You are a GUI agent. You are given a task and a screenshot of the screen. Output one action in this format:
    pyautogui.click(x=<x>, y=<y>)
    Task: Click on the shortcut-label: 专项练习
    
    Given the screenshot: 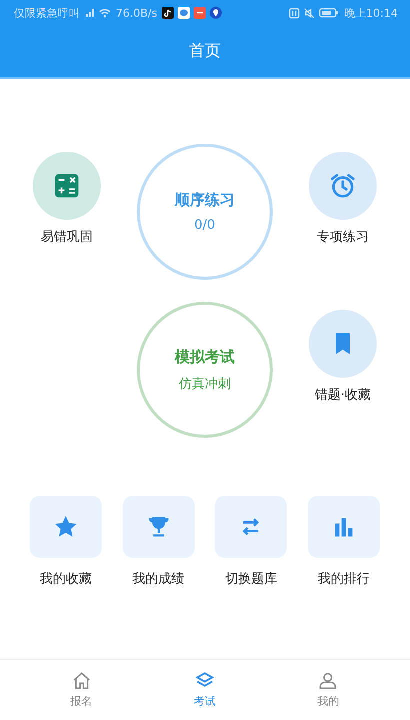 What is the action you would take?
    pyautogui.click(x=343, y=237)
    